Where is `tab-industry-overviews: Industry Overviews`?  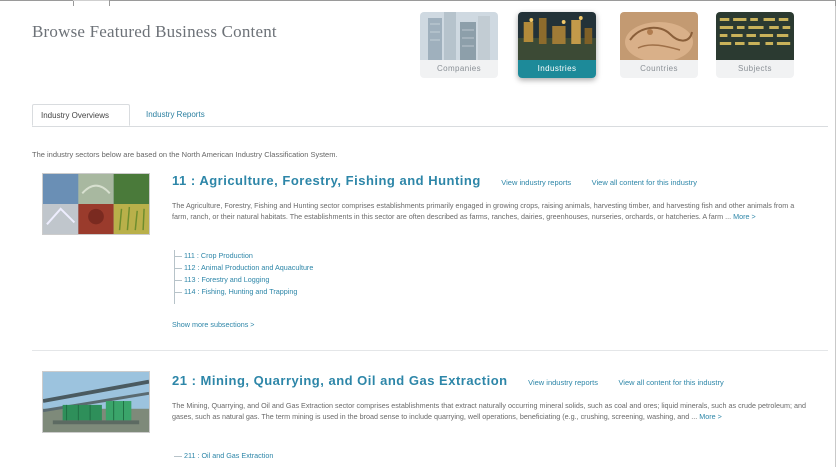 tab-industry-overviews: Industry Overviews is located at coordinates (81, 115).